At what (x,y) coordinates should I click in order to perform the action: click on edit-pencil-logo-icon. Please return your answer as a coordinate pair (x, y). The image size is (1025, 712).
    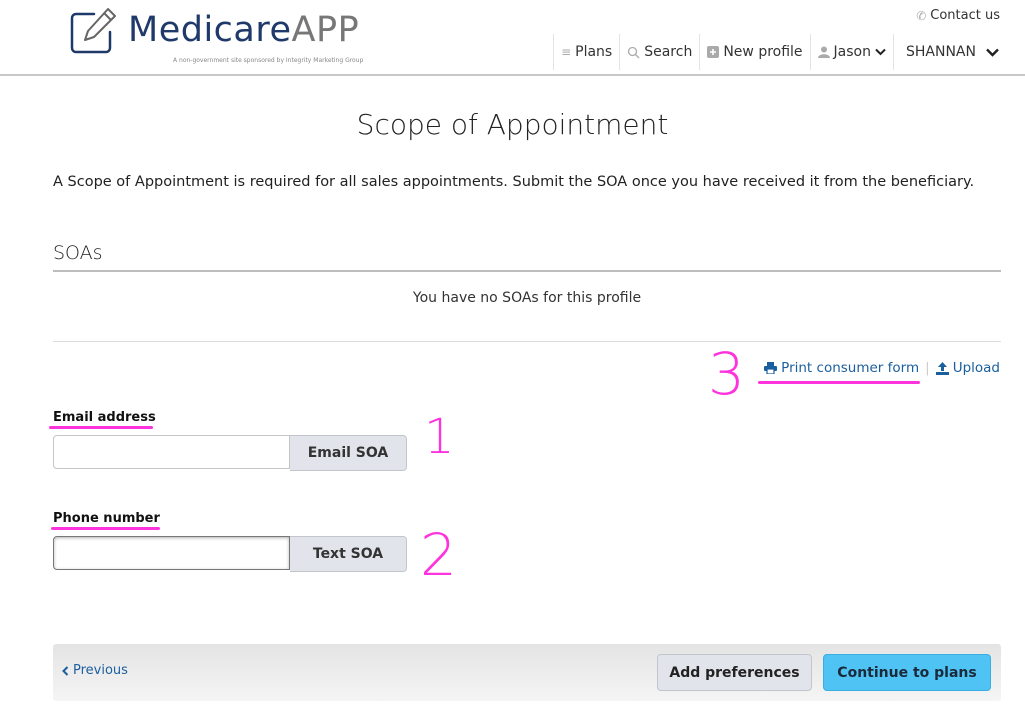
    Looking at the image, I should click on (93, 31).